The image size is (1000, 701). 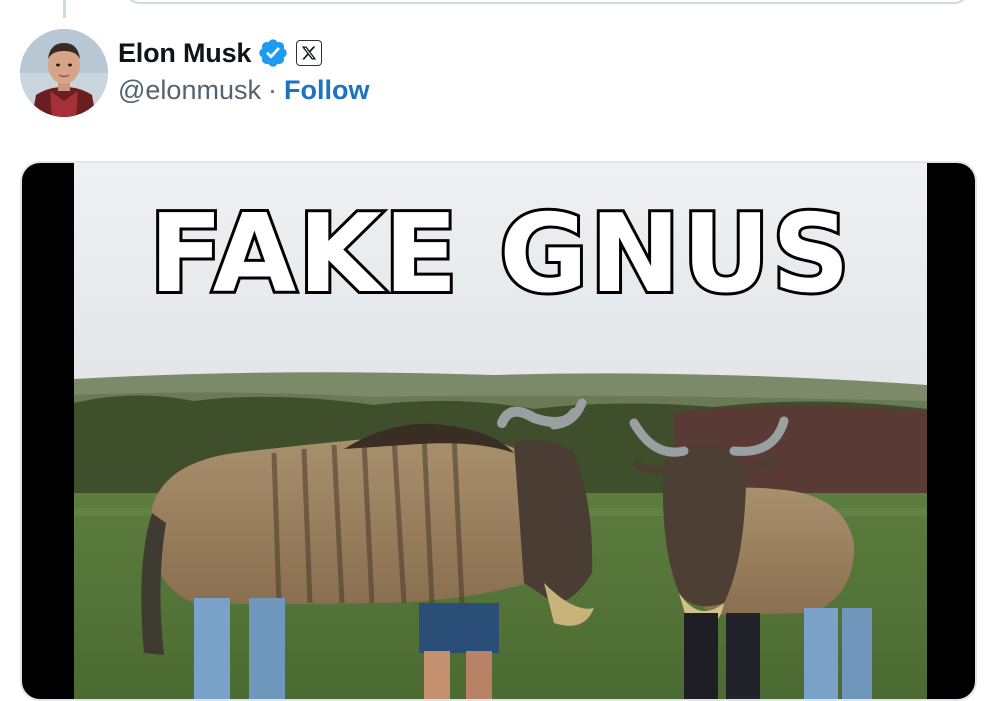 I want to click on author-handle: @elonmusk, so click(x=189, y=90).